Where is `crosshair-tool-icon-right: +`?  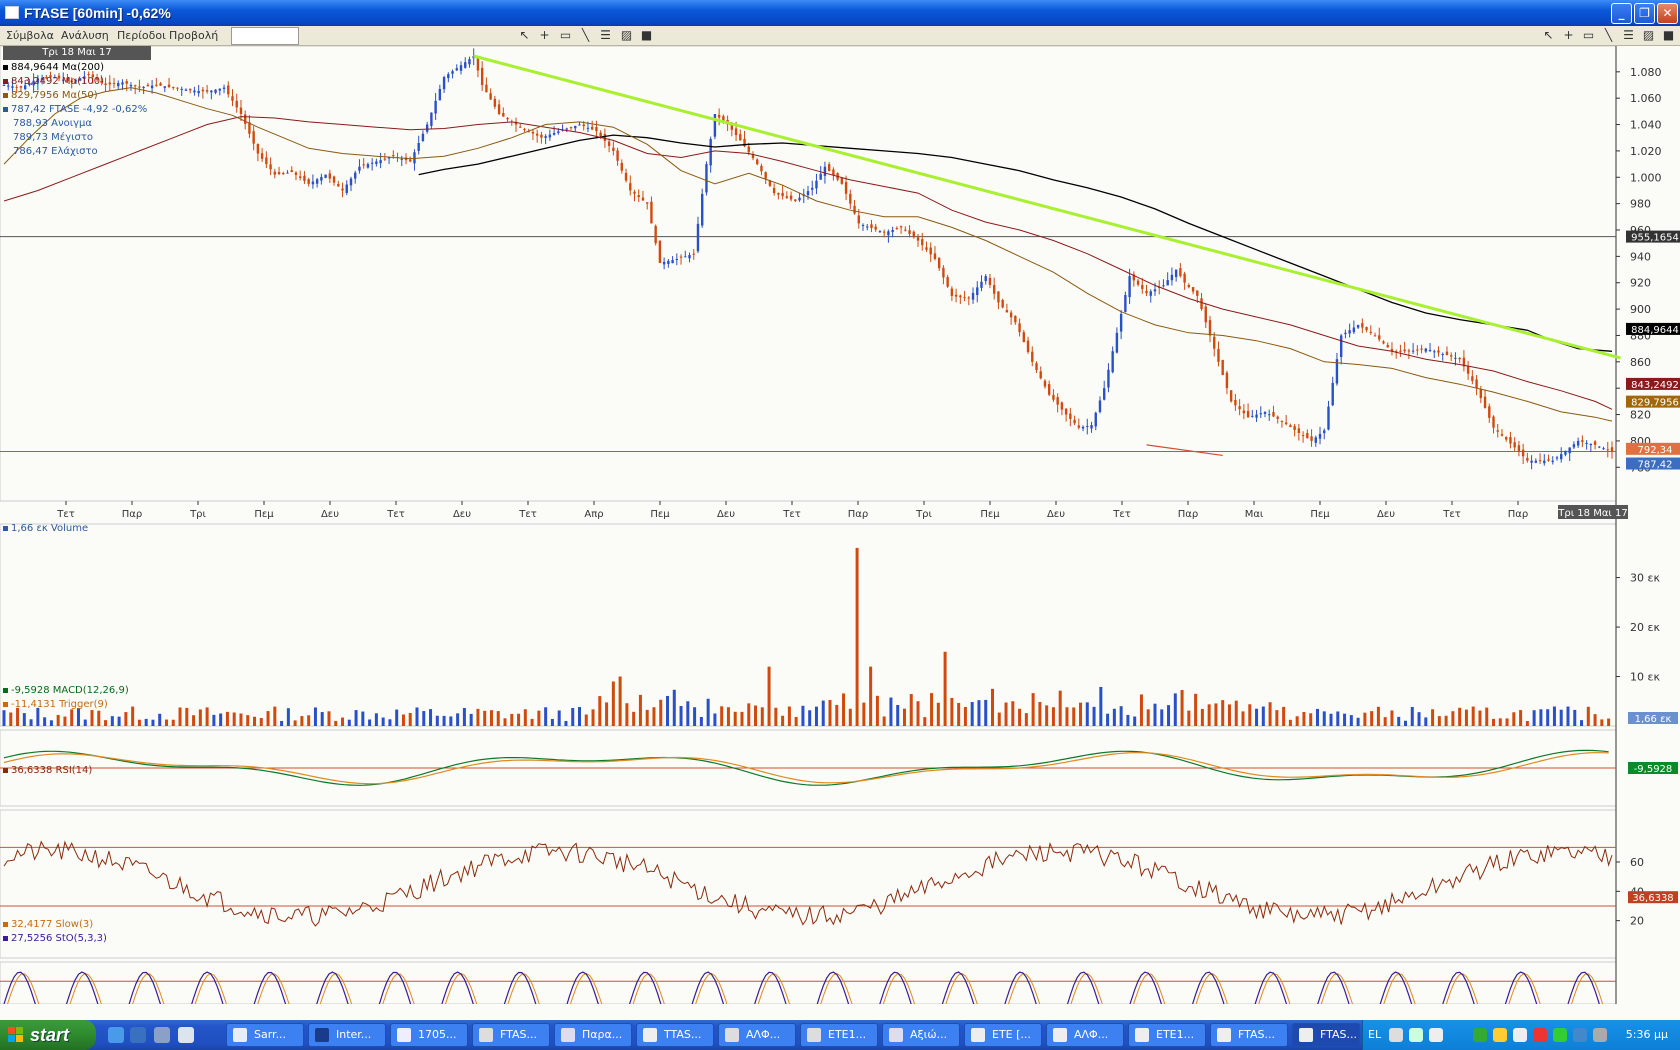
crosshair-tool-icon-right: + is located at coordinates (1568, 35).